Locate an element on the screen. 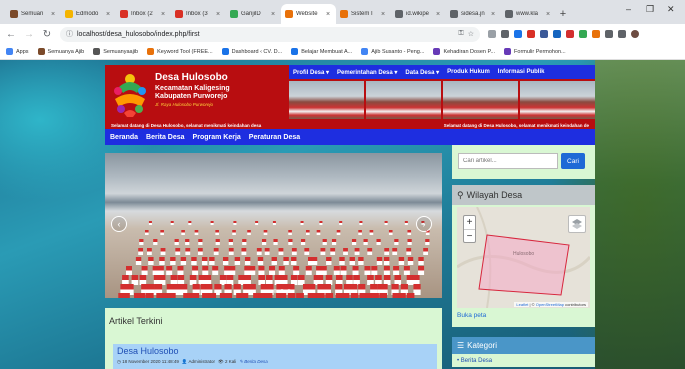 Image resolution: width=685 pixels, height=369 pixels. article-title: Desa Hulosobo is located at coordinates (148, 351).